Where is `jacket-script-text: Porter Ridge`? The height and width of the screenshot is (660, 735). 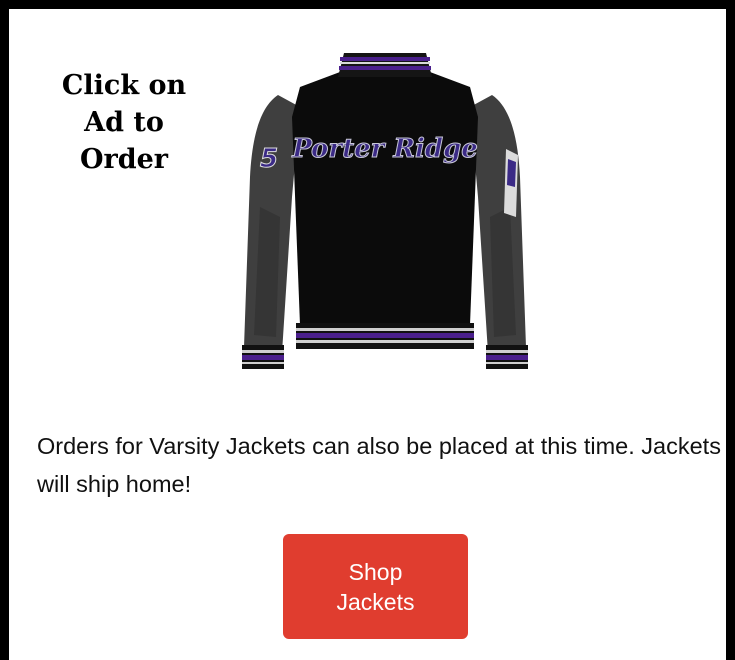
jacket-script-text: Porter Ridge is located at coordinates (384, 149).